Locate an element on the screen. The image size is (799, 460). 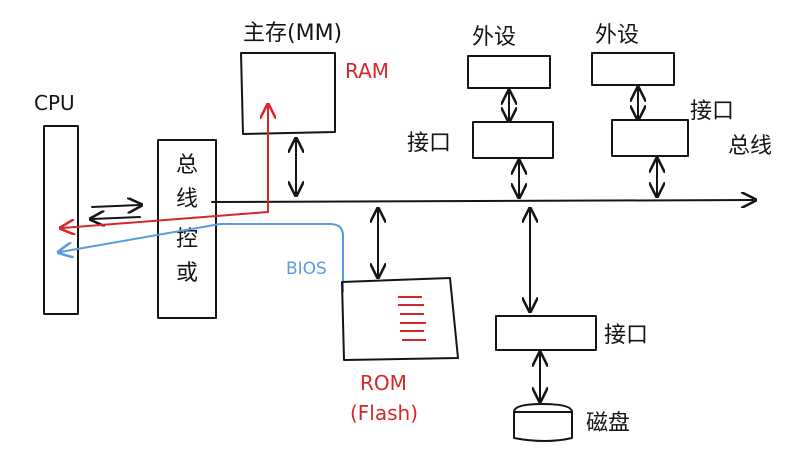
bus-controller-char-1: 总 is located at coordinates (187, 165).